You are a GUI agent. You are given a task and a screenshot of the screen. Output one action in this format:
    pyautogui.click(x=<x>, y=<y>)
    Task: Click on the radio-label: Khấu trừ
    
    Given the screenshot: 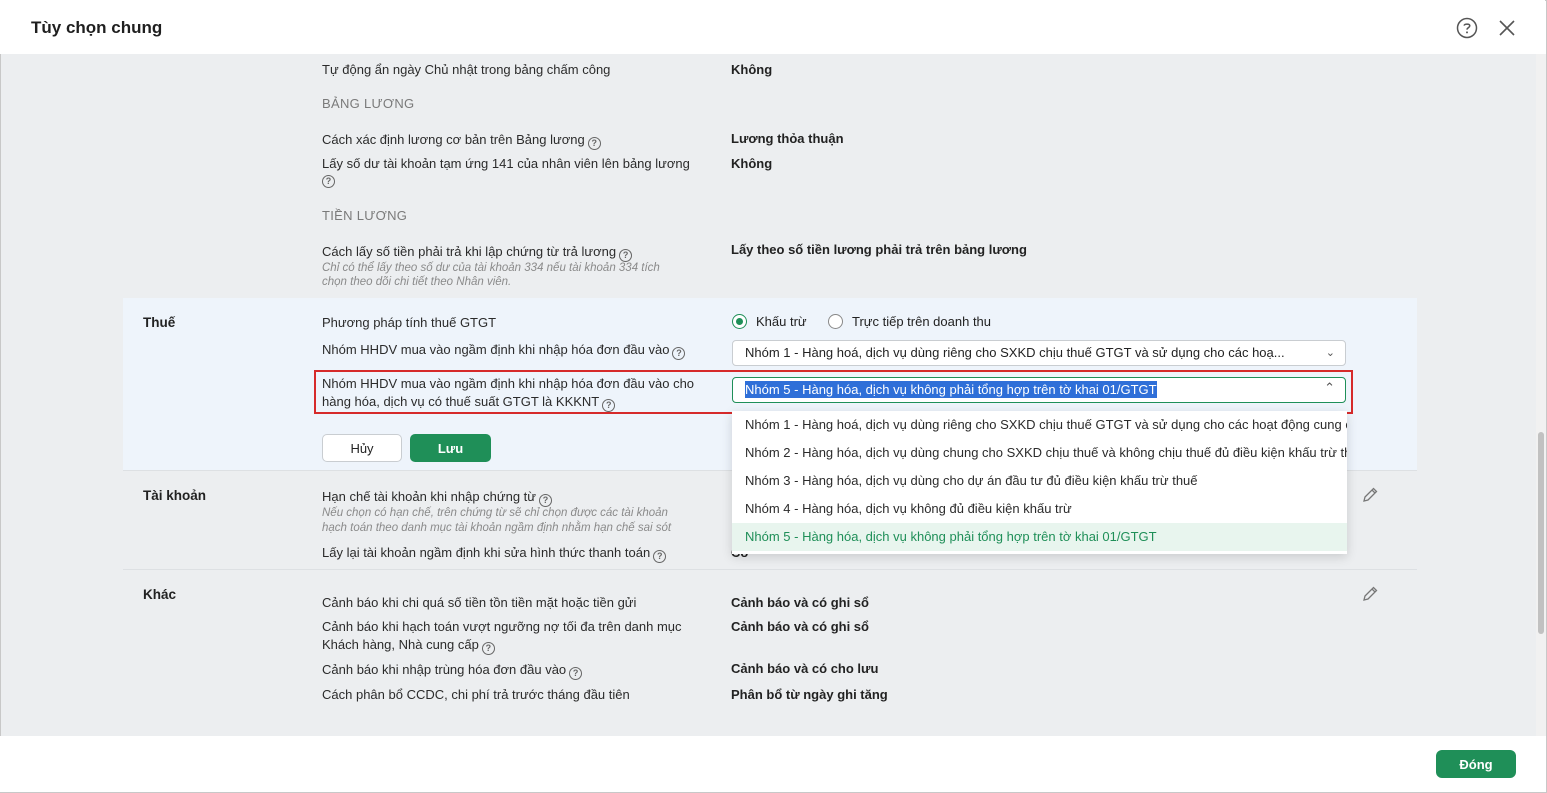 What is the action you would take?
    pyautogui.click(x=781, y=321)
    